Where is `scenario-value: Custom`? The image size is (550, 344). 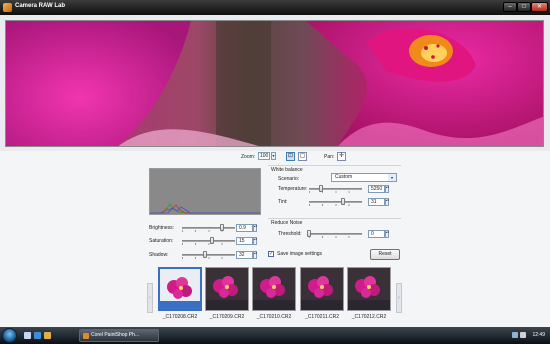 scenario-value: Custom is located at coordinates (344, 177).